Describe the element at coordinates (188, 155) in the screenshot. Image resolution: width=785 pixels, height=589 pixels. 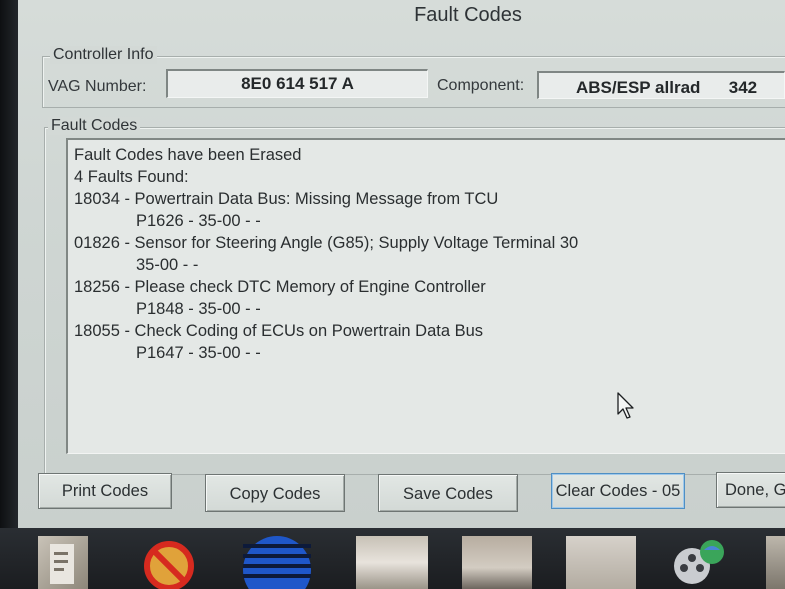
I see `fault-line: Fault Codes have been Erased` at that location.